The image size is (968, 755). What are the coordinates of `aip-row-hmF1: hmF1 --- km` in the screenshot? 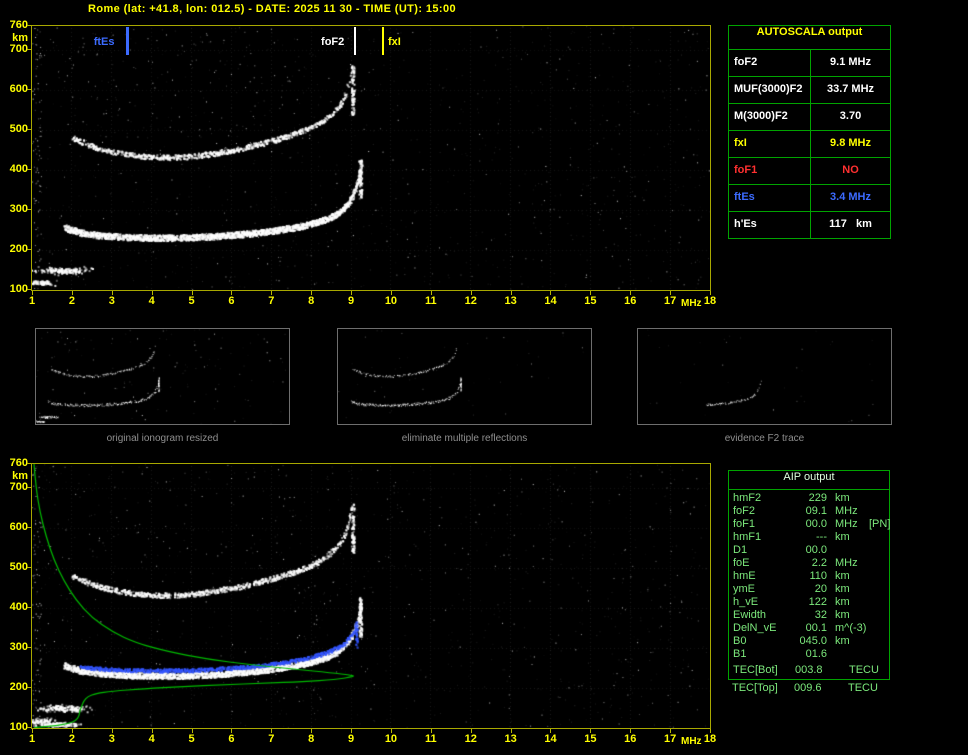 It's located at (809, 537).